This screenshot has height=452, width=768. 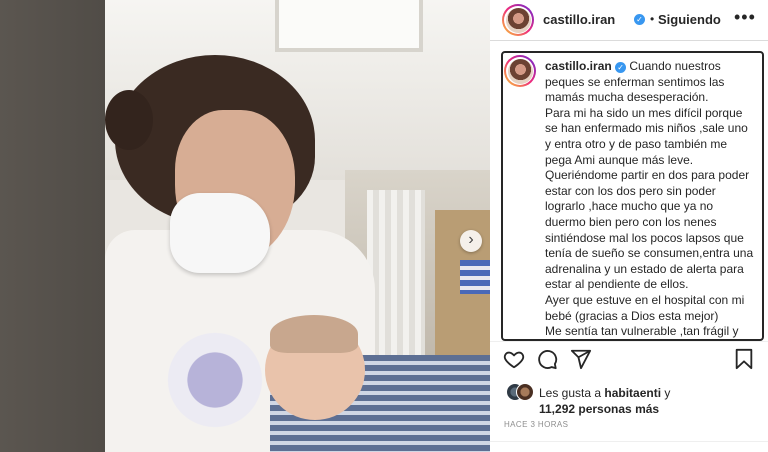 I want to click on author-avatar, so click(x=518, y=20).